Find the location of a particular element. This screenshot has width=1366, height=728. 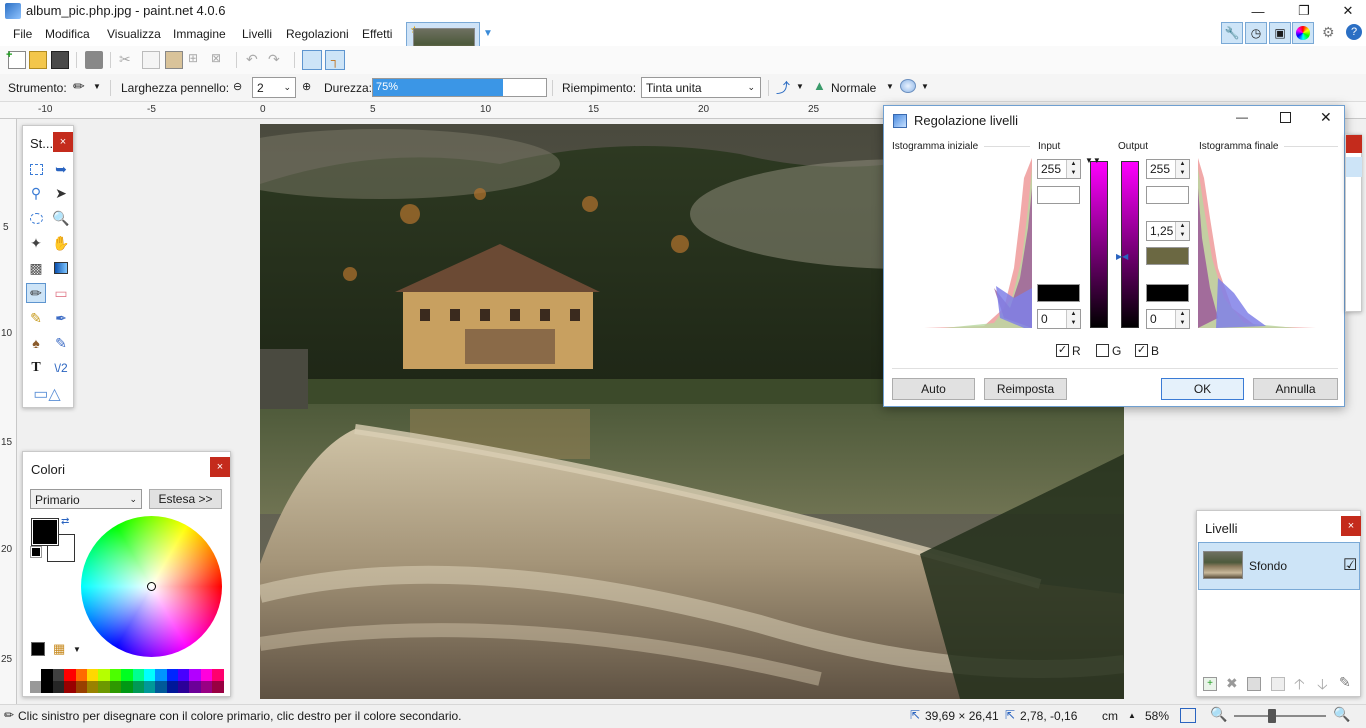

menu-effects: Effetti is located at coordinates (377, 34).